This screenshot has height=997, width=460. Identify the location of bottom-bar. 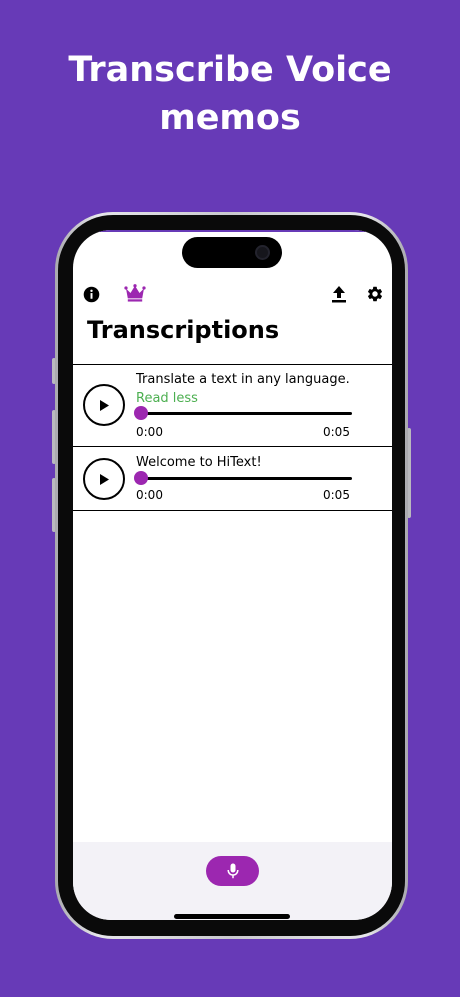
(232, 881).